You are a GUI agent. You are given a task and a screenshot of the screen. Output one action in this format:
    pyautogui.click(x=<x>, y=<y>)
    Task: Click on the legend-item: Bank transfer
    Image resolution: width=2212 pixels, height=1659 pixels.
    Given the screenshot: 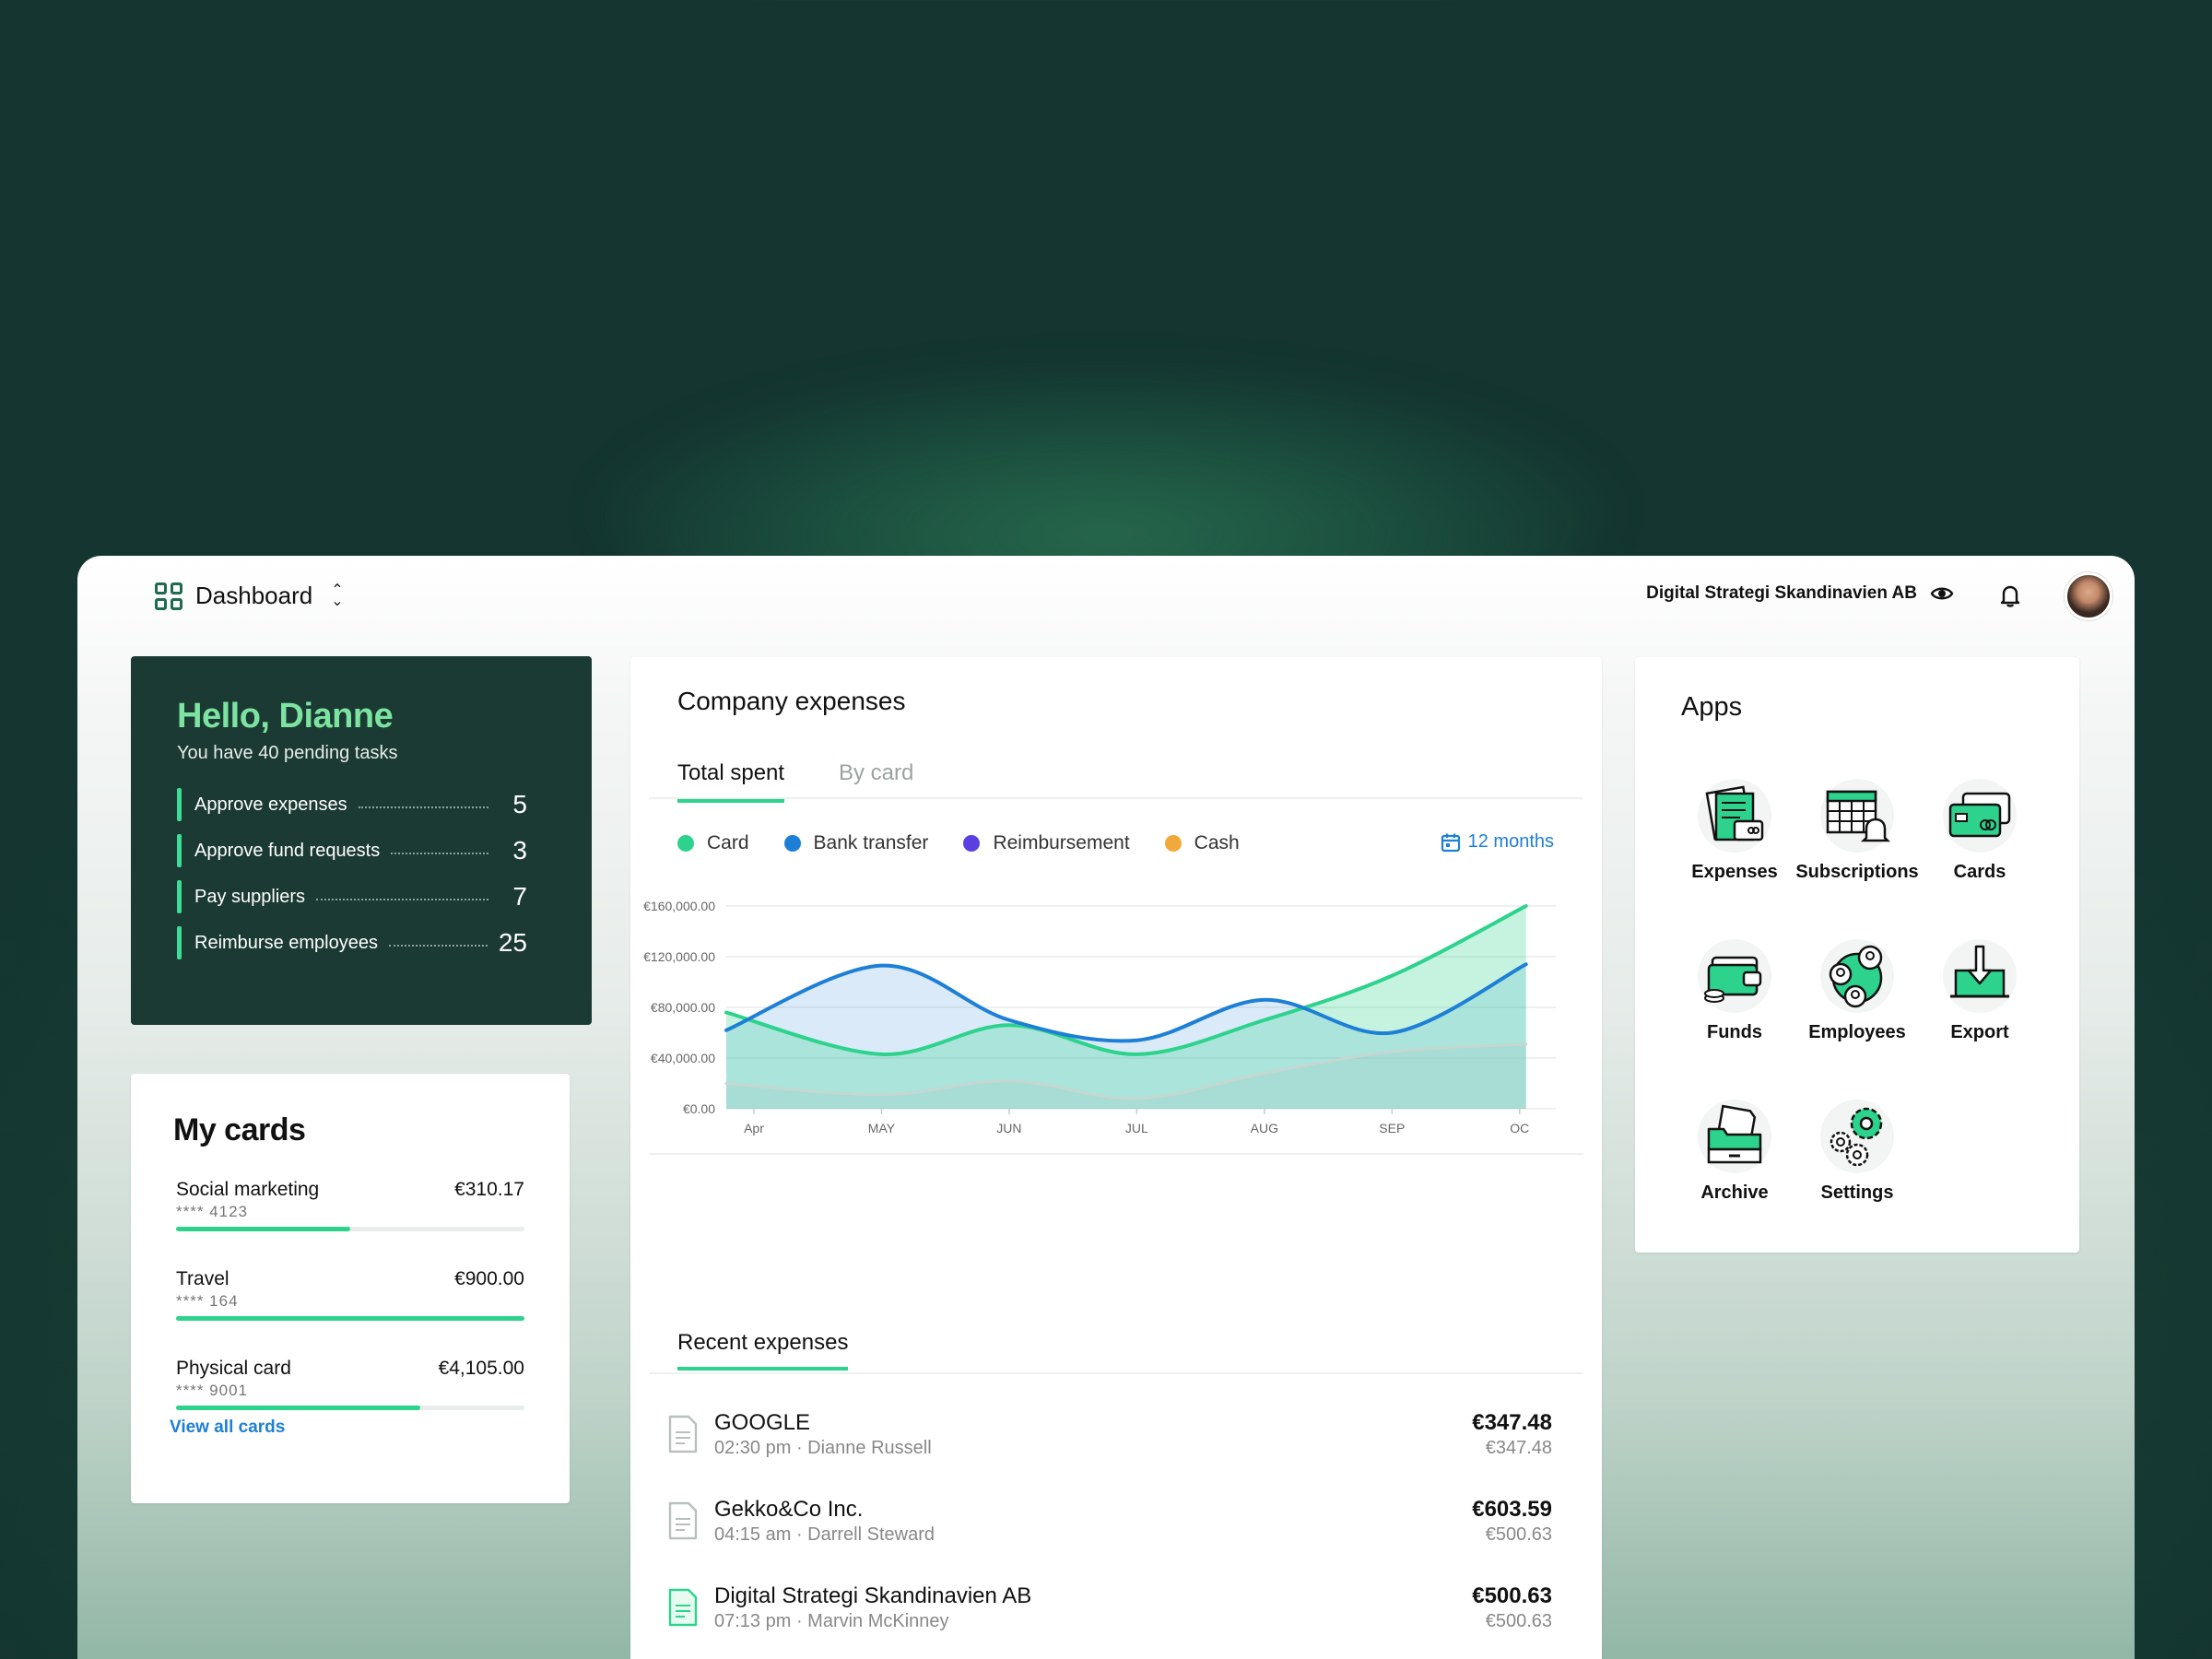 What is the action you would take?
    pyautogui.click(x=855, y=843)
    